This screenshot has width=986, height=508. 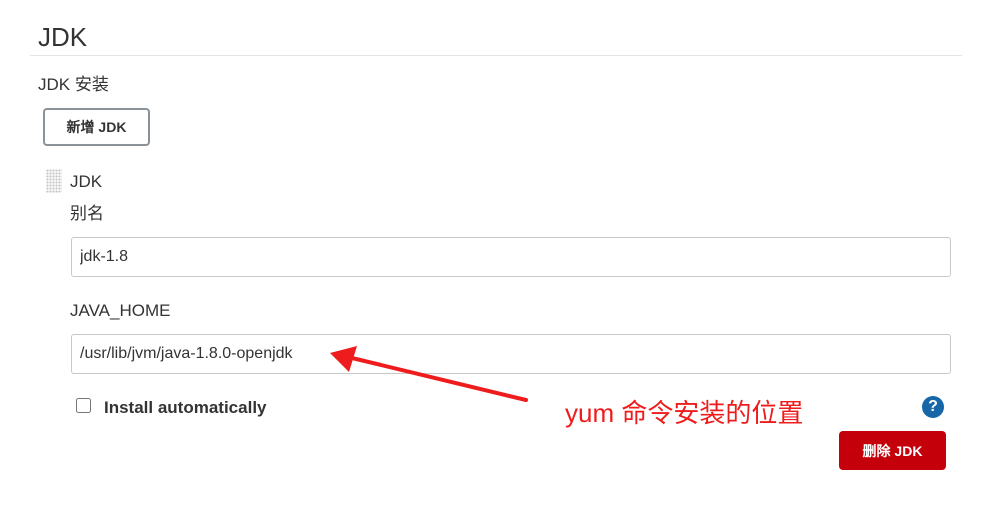 I want to click on section-title: JDK, so click(x=63, y=37).